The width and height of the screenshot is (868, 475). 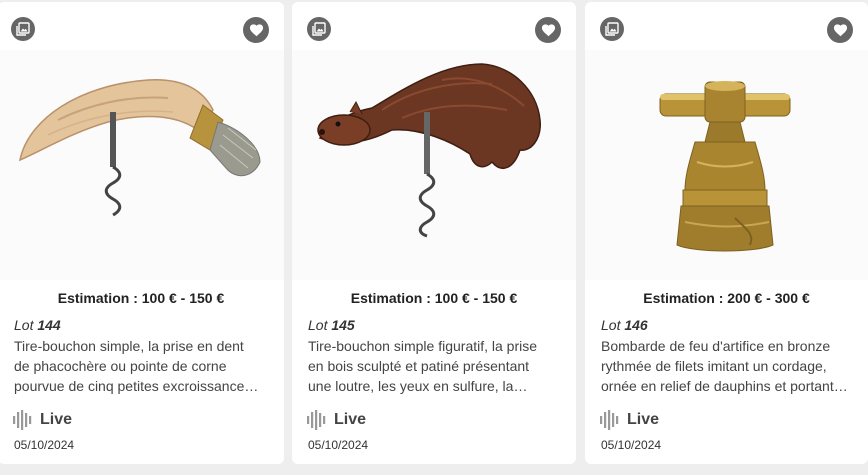 What do you see at coordinates (636, 325) in the screenshot?
I see `lot-number-value: 146` at bounding box center [636, 325].